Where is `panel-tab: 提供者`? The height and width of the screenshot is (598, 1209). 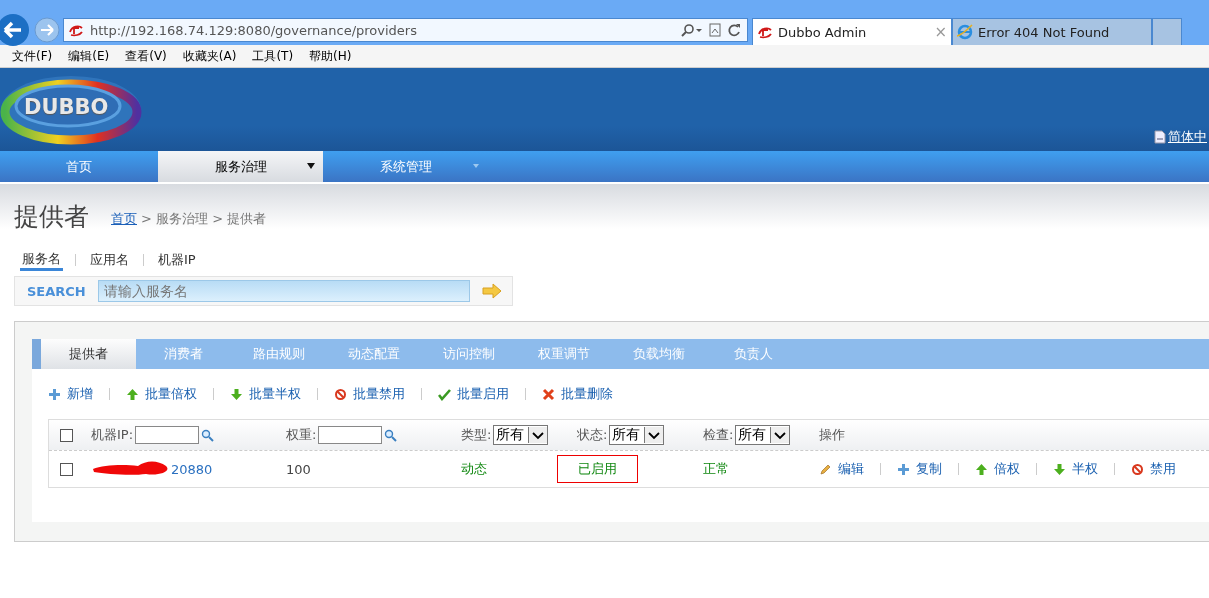 panel-tab: 提供者 is located at coordinates (88, 354).